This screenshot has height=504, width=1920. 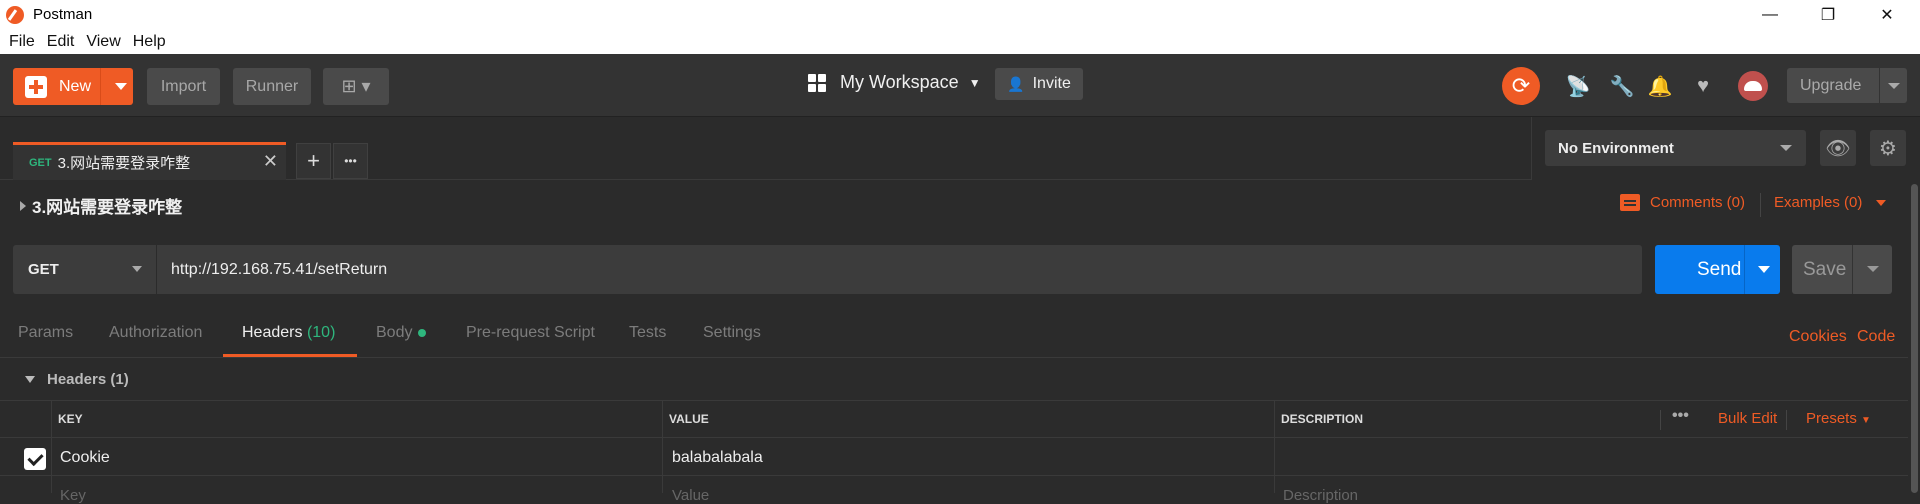 I want to click on menu-edit: Edit, so click(x=61, y=42).